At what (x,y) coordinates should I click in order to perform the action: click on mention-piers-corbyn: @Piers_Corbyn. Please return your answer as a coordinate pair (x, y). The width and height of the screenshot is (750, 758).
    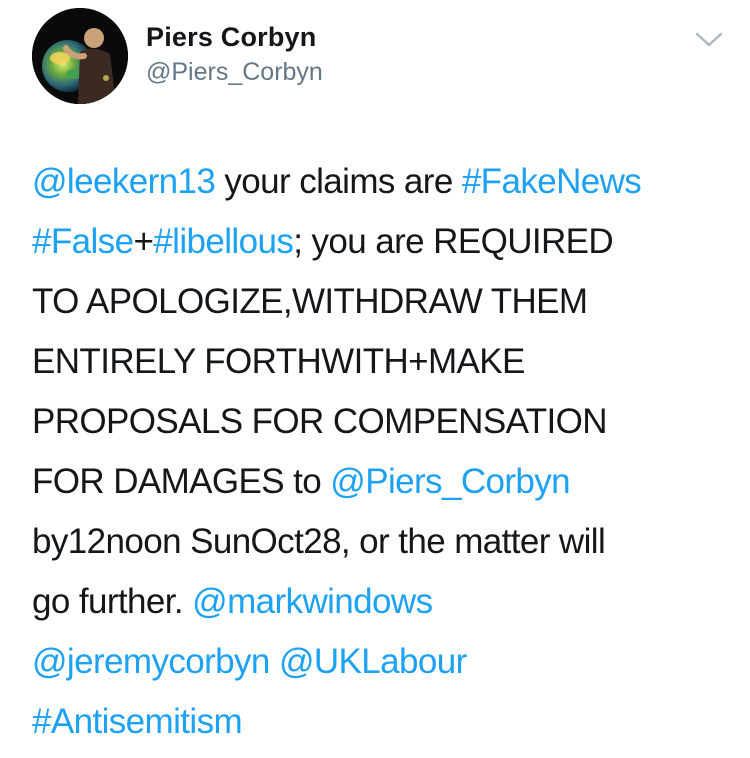
    Looking at the image, I should click on (450, 481).